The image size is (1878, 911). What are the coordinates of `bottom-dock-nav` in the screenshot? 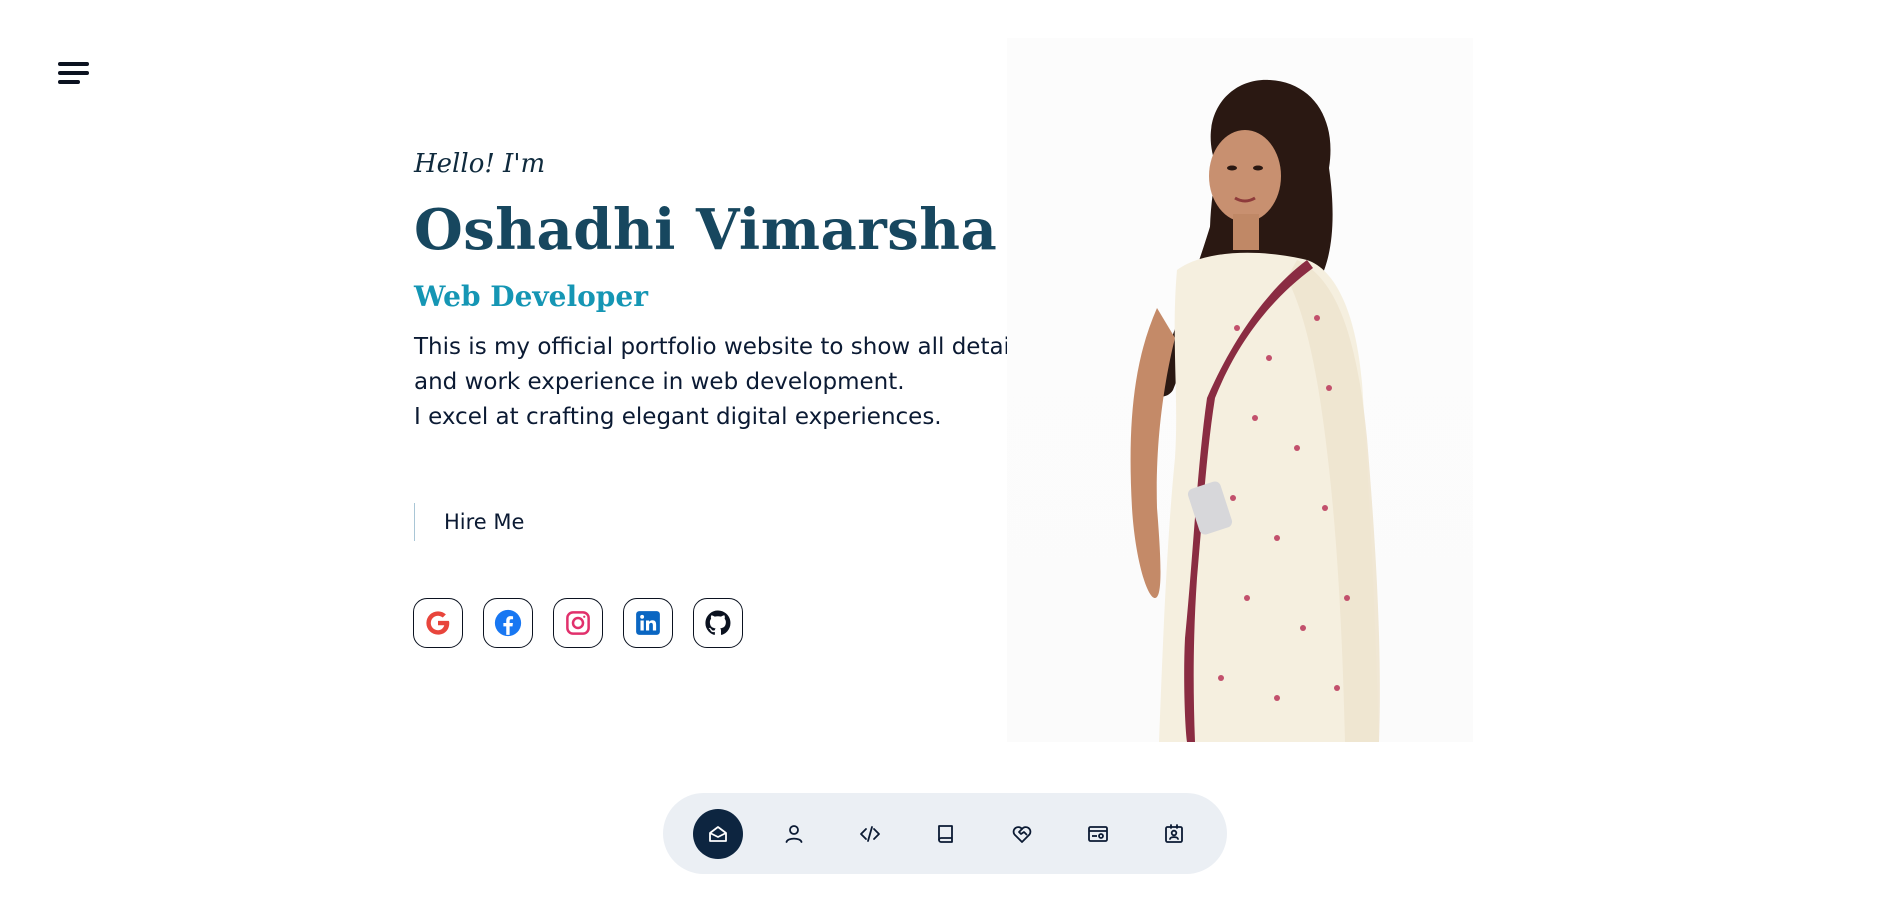 It's located at (945, 833).